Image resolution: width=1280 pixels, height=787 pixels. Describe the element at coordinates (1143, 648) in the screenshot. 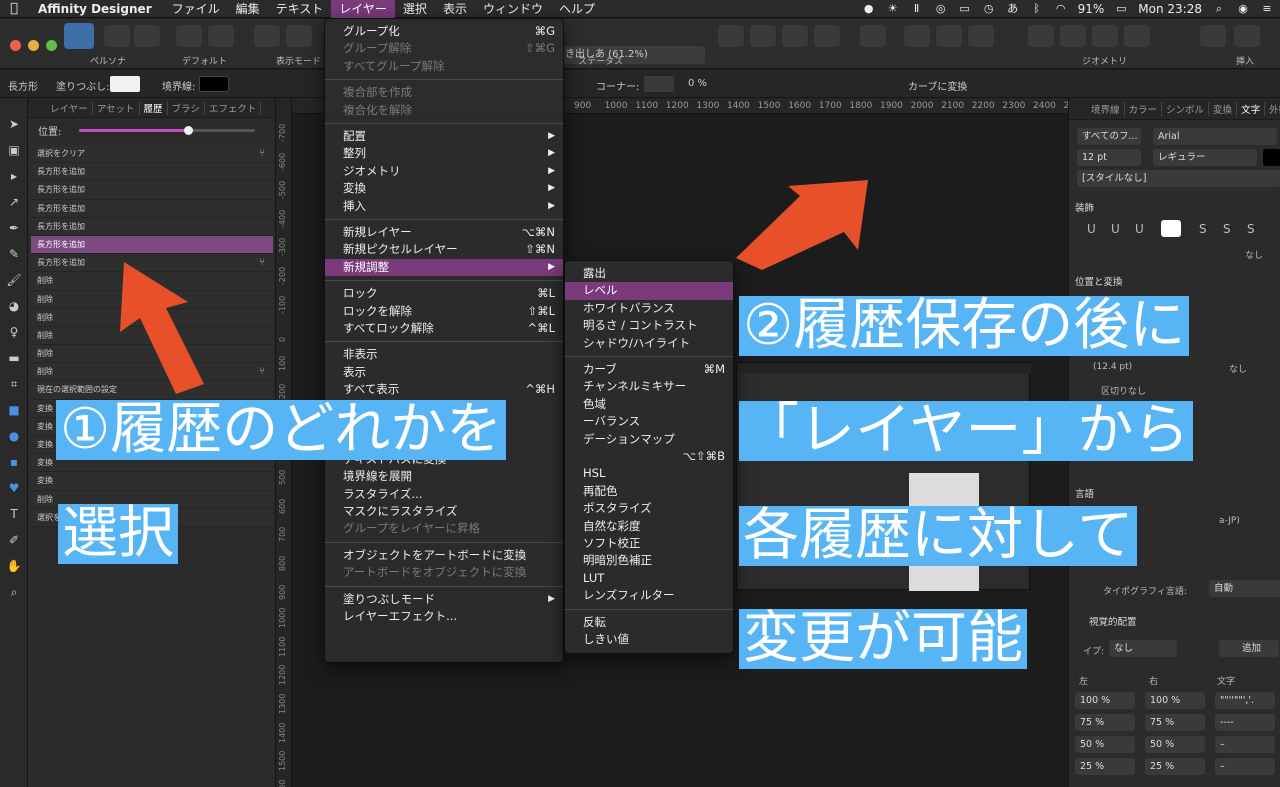

I see `type-select: なし` at that location.